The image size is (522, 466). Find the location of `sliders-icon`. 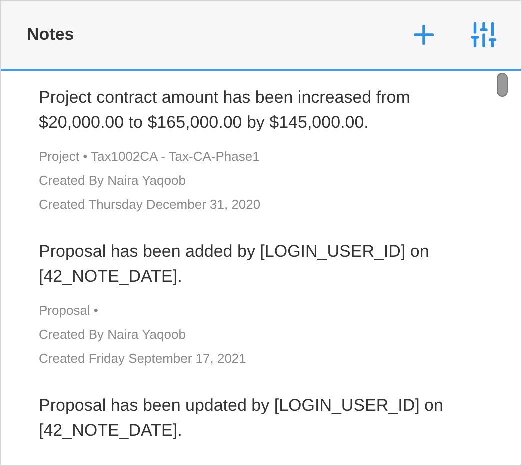

sliders-icon is located at coordinates (484, 35).